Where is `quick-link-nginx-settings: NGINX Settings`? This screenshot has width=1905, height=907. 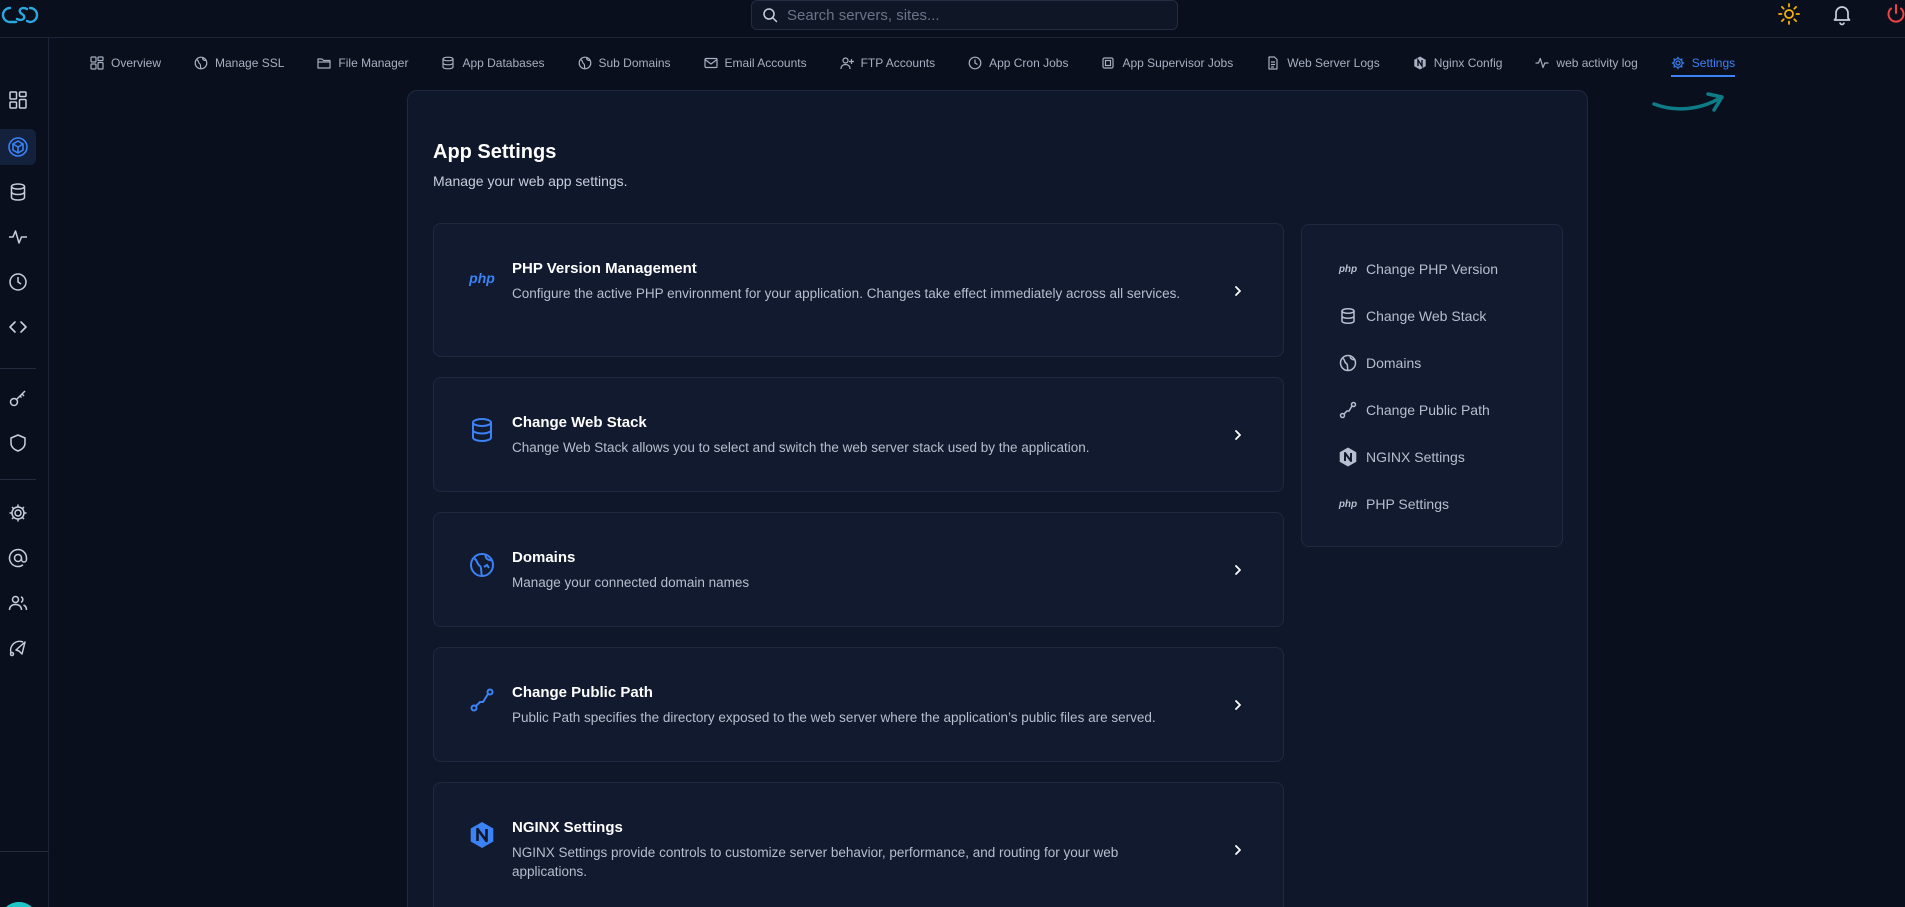
quick-link-nginx-settings: NGINX Settings is located at coordinates (1401, 457).